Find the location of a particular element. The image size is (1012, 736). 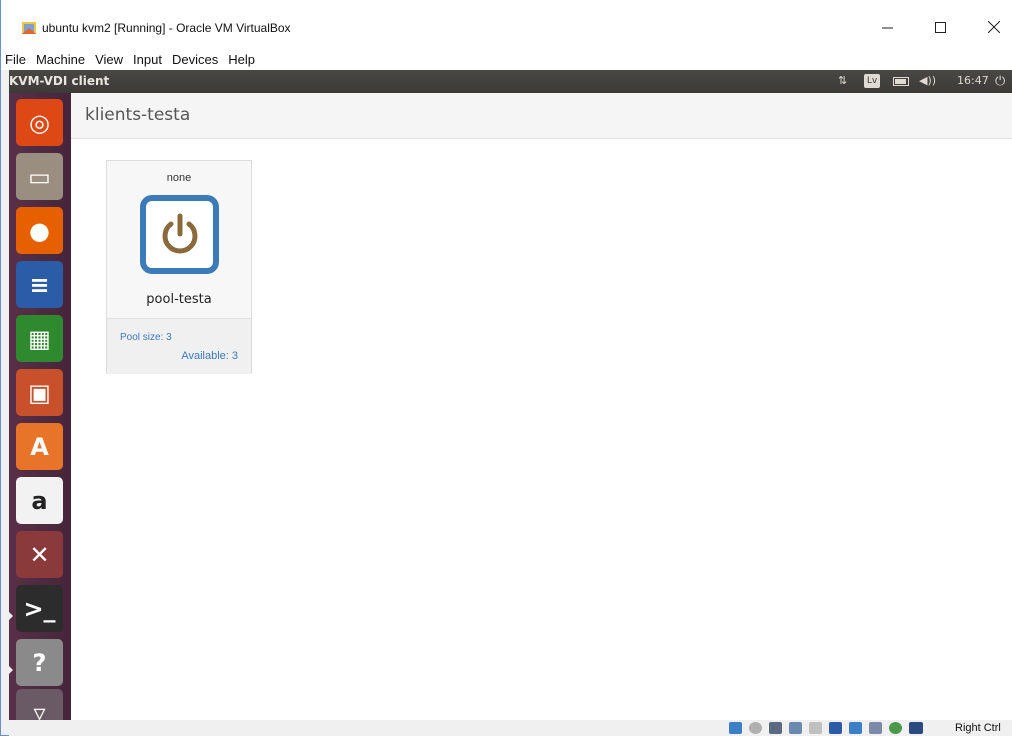

minimize-button is located at coordinates (887, 27).